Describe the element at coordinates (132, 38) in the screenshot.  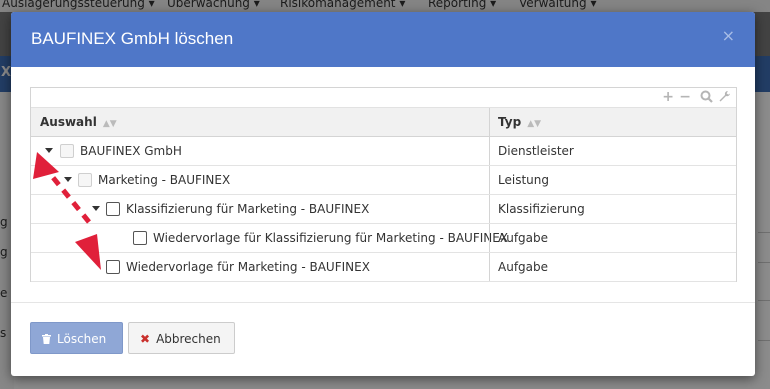
I see `dialog-title: BAUFINEX GmbH löschen` at that location.